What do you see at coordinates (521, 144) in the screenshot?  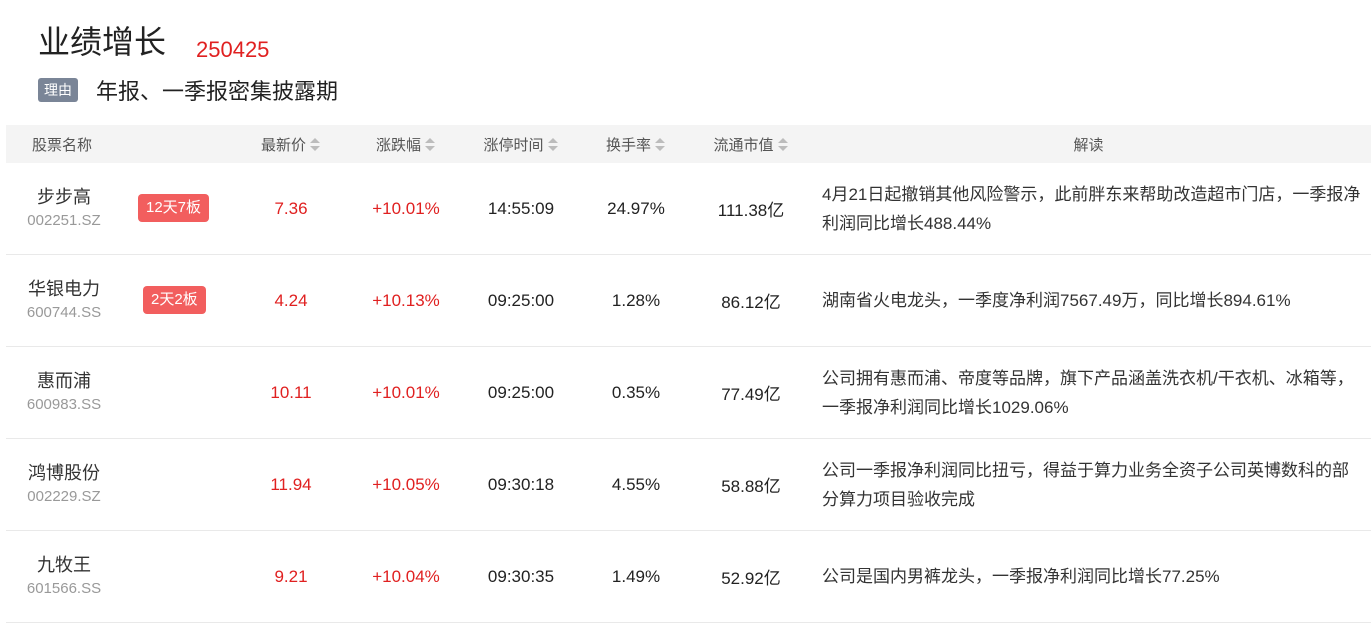 I see `header-limit-time: 涨停时间` at bounding box center [521, 144].